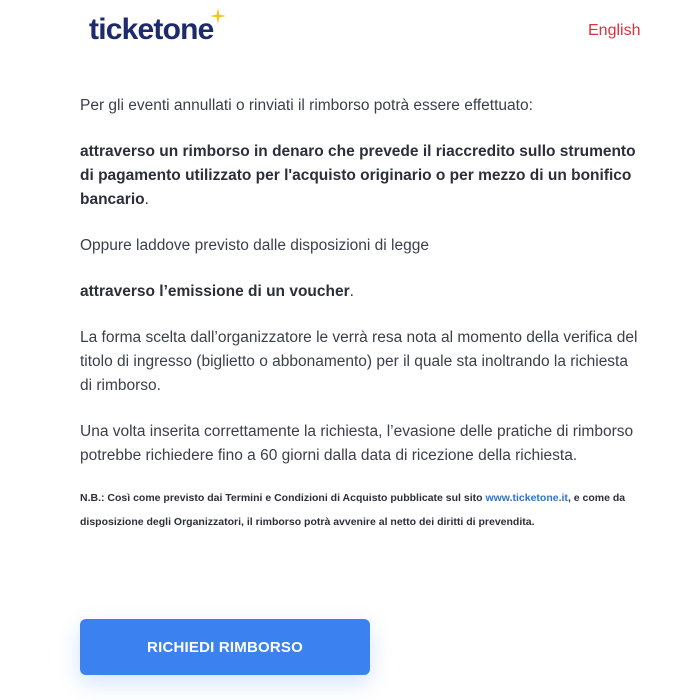 Image resolution: width=700 pixels, height=700 pixels. Describe the element at coordinates (215, 291) in the screenshot. I see `option-voucher-text: attraverso l’emissione di un voucher` at that location.